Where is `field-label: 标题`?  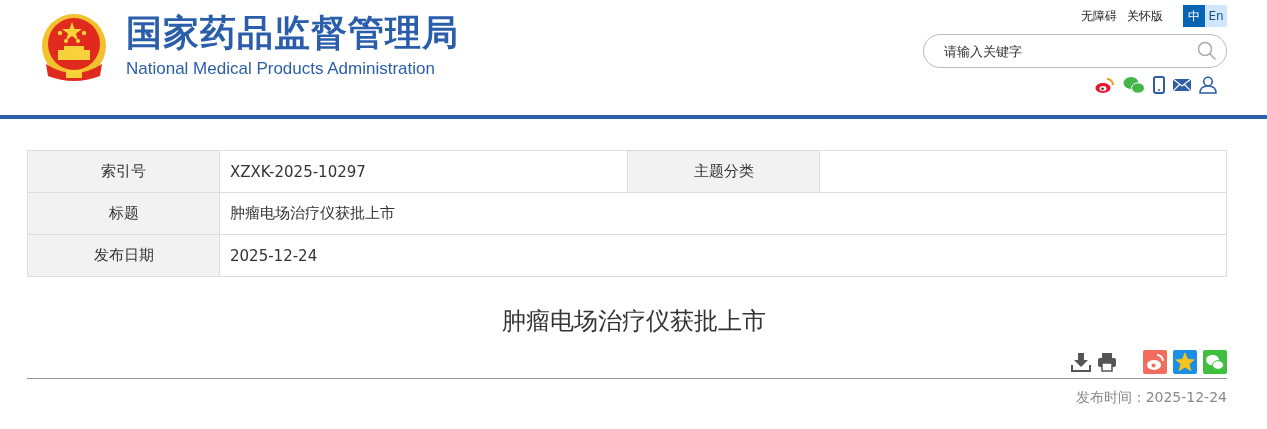 field-label: 标题 is located at coordinates (124, 214).